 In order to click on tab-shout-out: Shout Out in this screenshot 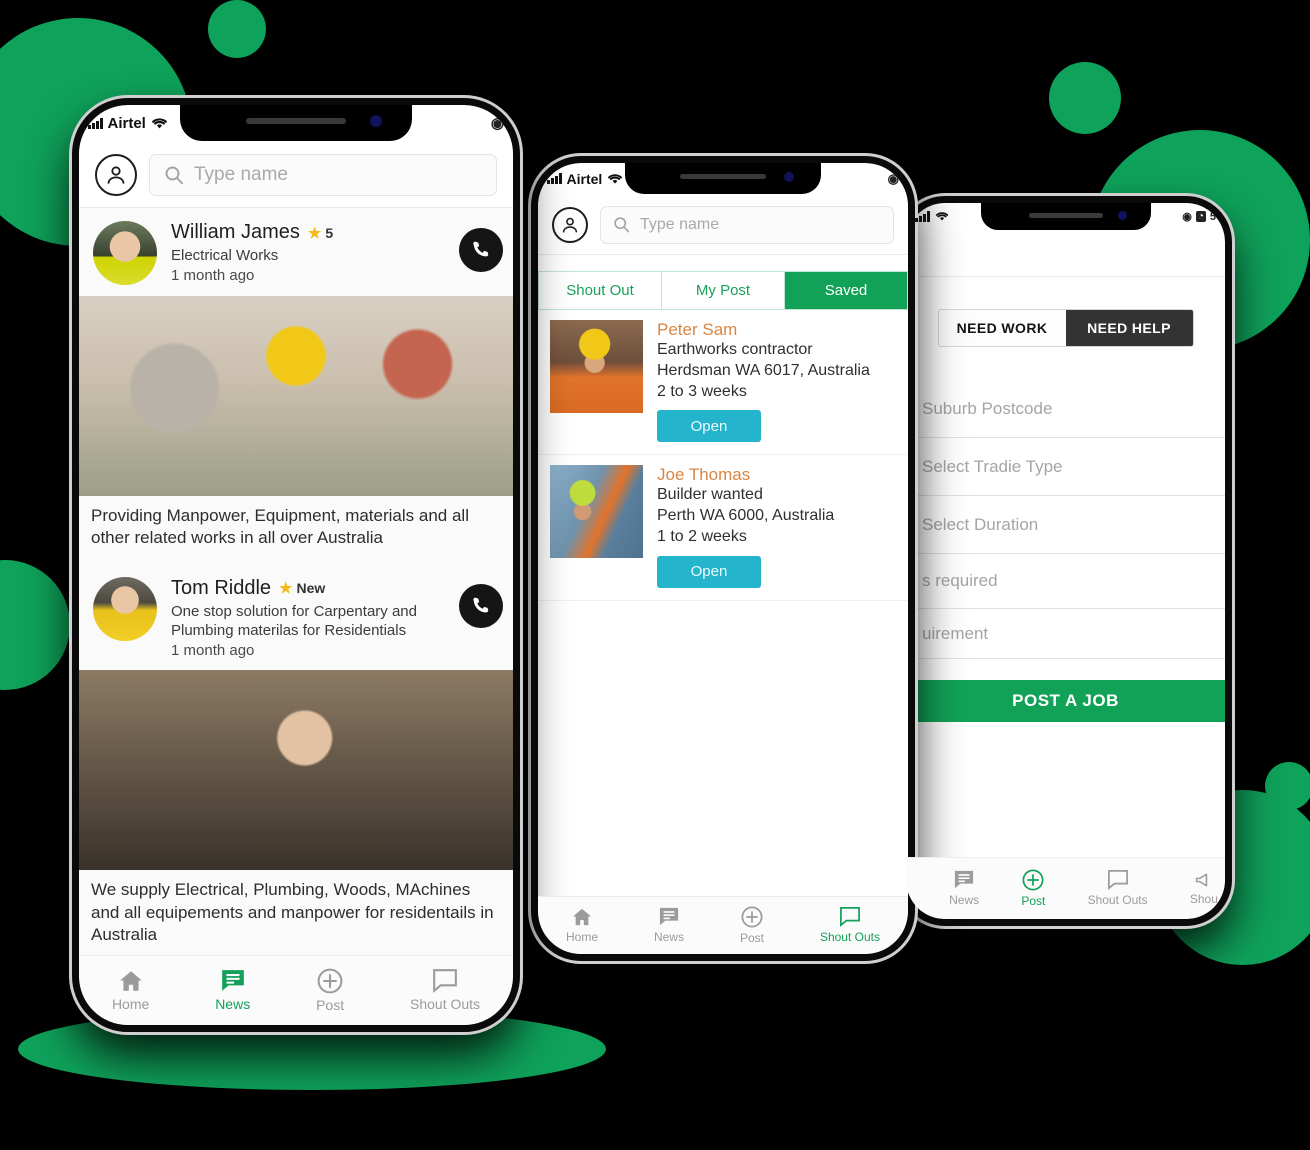, I will do `click(600, 290)`.